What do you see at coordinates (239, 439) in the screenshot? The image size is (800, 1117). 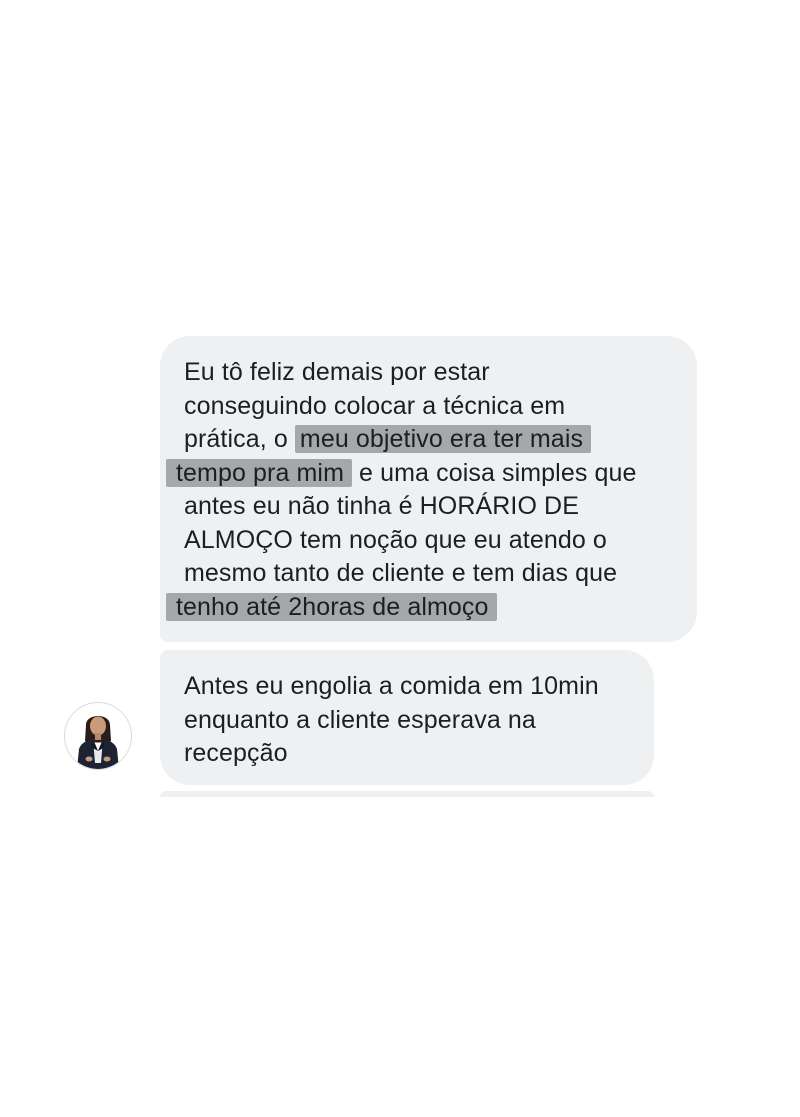 I see `message-text: prática, o` at bounding box center [239, 439].